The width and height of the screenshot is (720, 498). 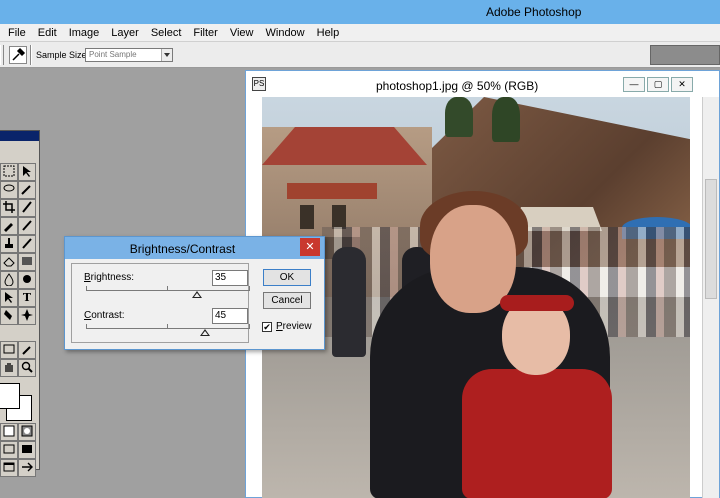 I want to click on menu-file: File, so click(x=17, y=33).